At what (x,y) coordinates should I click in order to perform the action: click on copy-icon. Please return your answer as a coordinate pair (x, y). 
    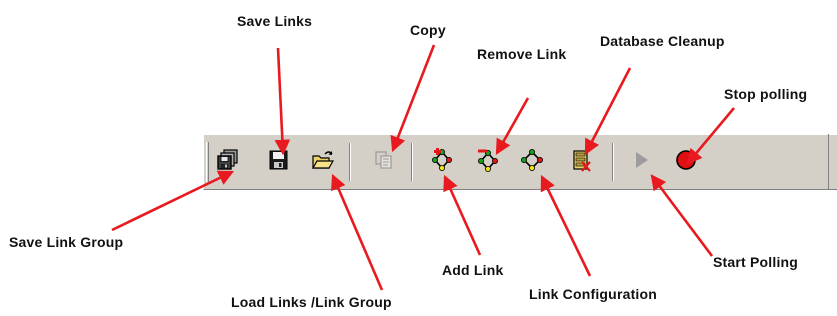
    Looking at the image, I should click on (383, 160).